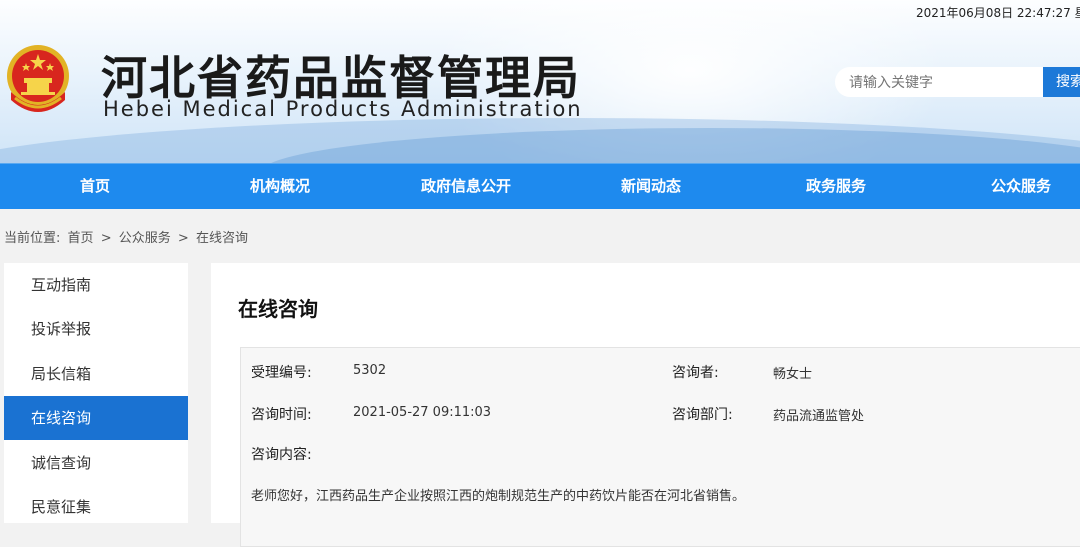 The height and width of the screenshot is (547, 1080). What do you see at coordinates (145, 238) in the screenshot?
I see `breadcrumb-public-service: 公众服务` at bounding box center [145, 238].